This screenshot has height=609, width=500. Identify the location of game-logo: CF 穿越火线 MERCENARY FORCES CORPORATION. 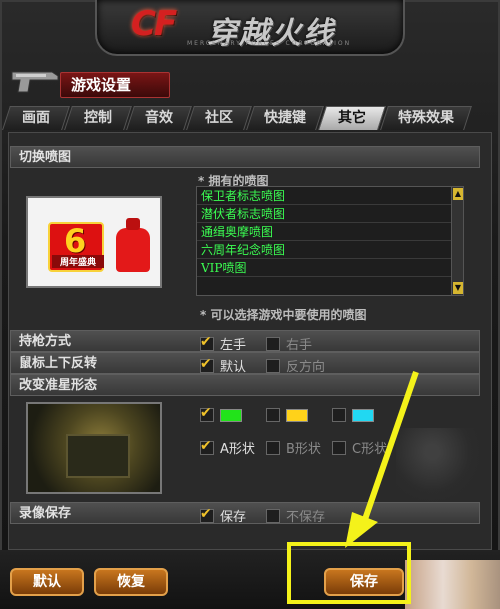
(250, 28).